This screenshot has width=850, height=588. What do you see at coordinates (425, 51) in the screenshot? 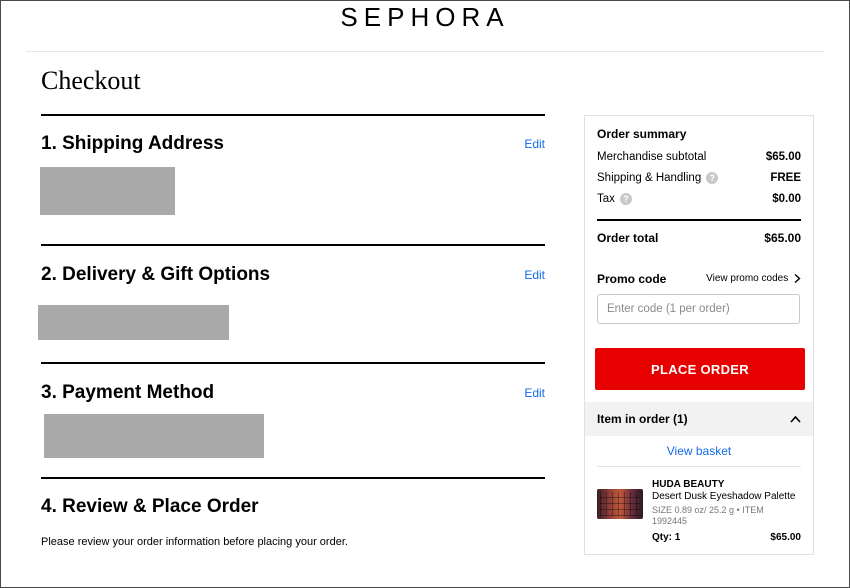
I see `header-divider` at bounding box center [425, 51].